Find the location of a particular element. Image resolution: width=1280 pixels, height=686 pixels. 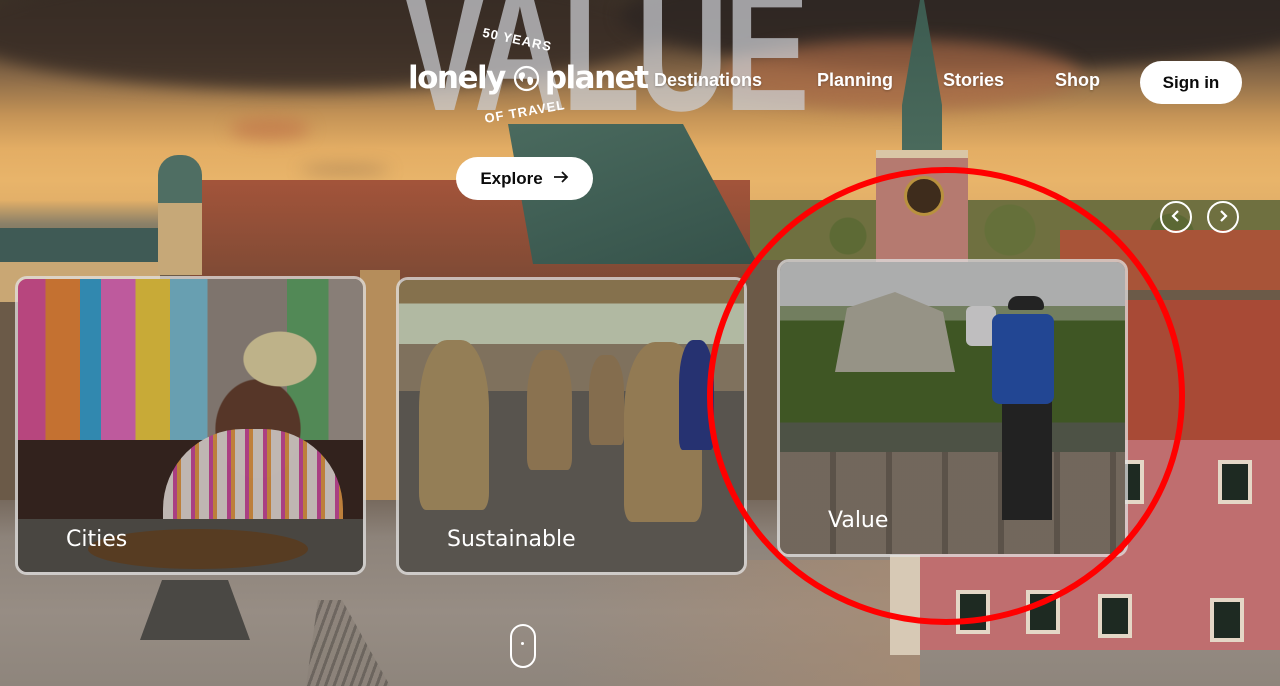

logo-word-planet: planet is located at coordinates (596, 78).